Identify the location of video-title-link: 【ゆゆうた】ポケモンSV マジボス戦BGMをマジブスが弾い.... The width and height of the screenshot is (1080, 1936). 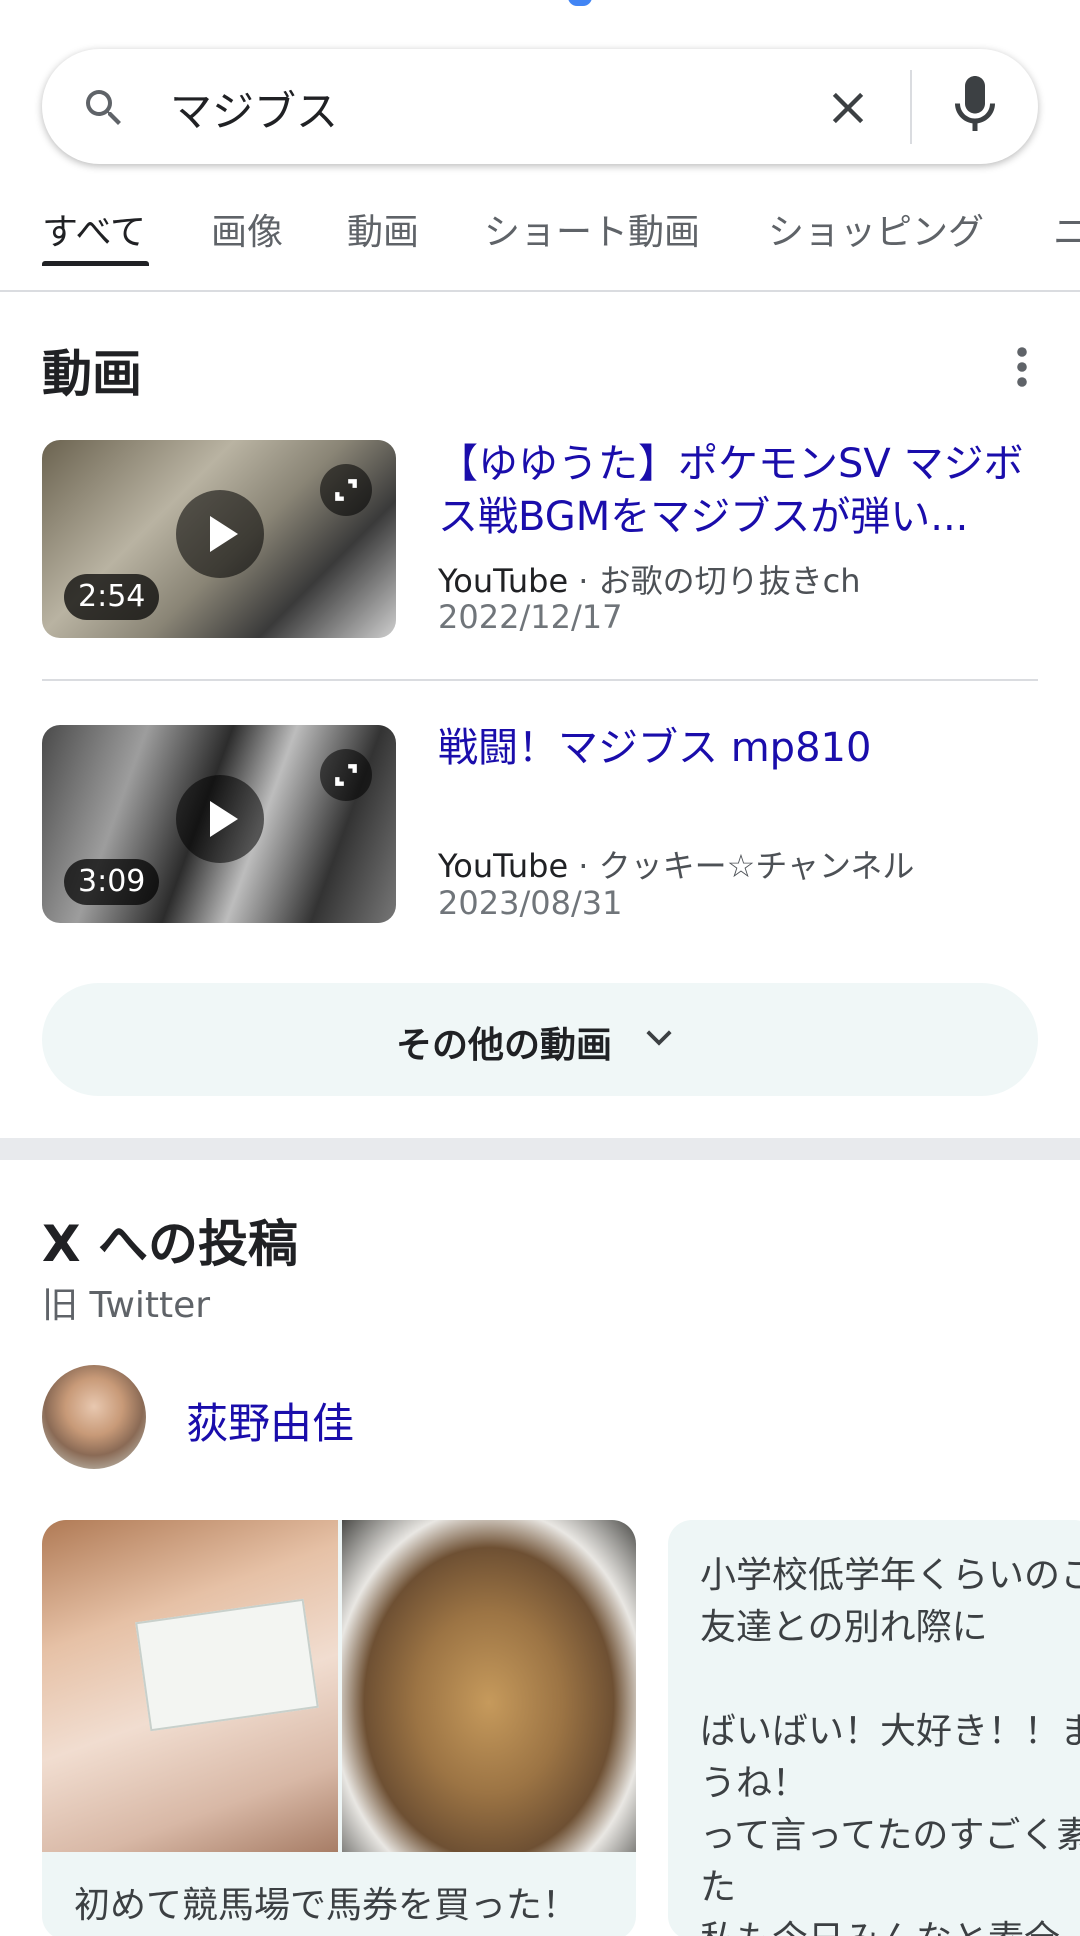
(738, 492).